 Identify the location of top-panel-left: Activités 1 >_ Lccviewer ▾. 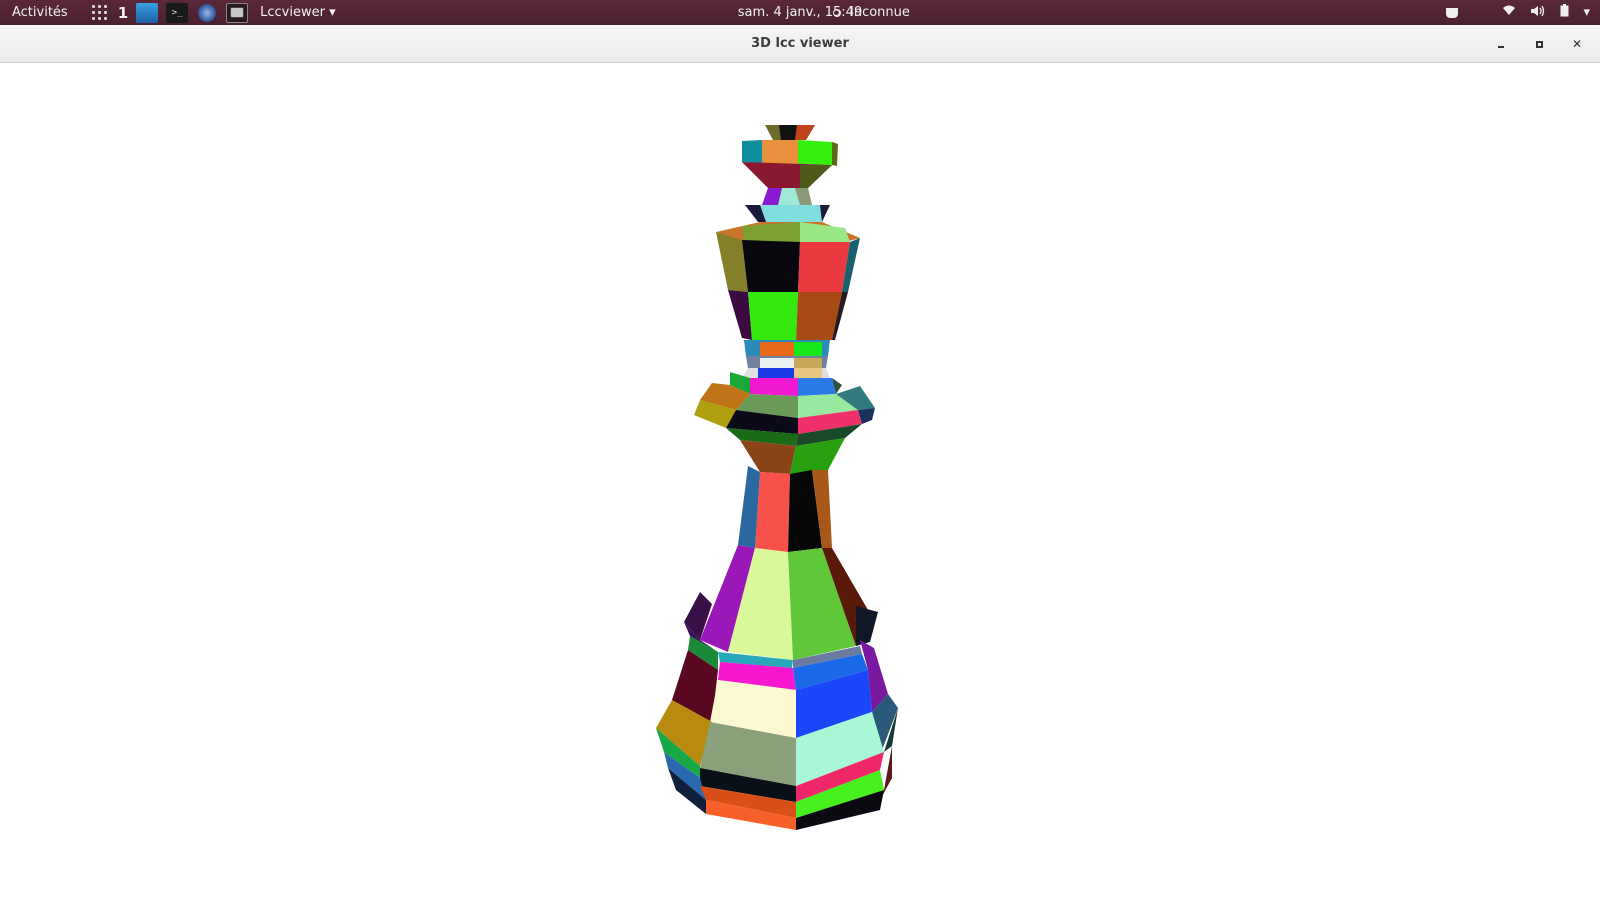
(168, 12).